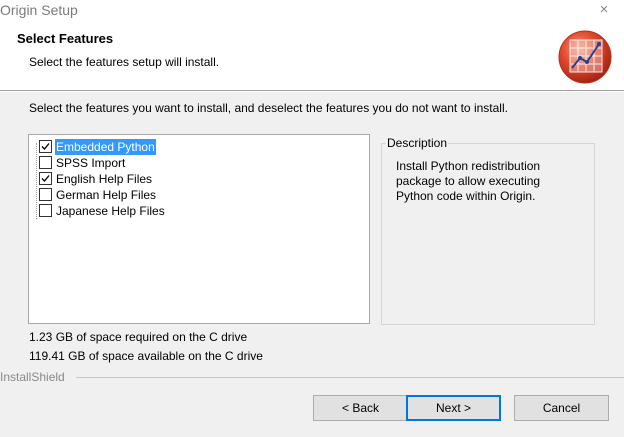  What do you see at coordinates (312, 91) in the screenshot?
I see `header-divider-highlight` at bounding box center [312, 91].